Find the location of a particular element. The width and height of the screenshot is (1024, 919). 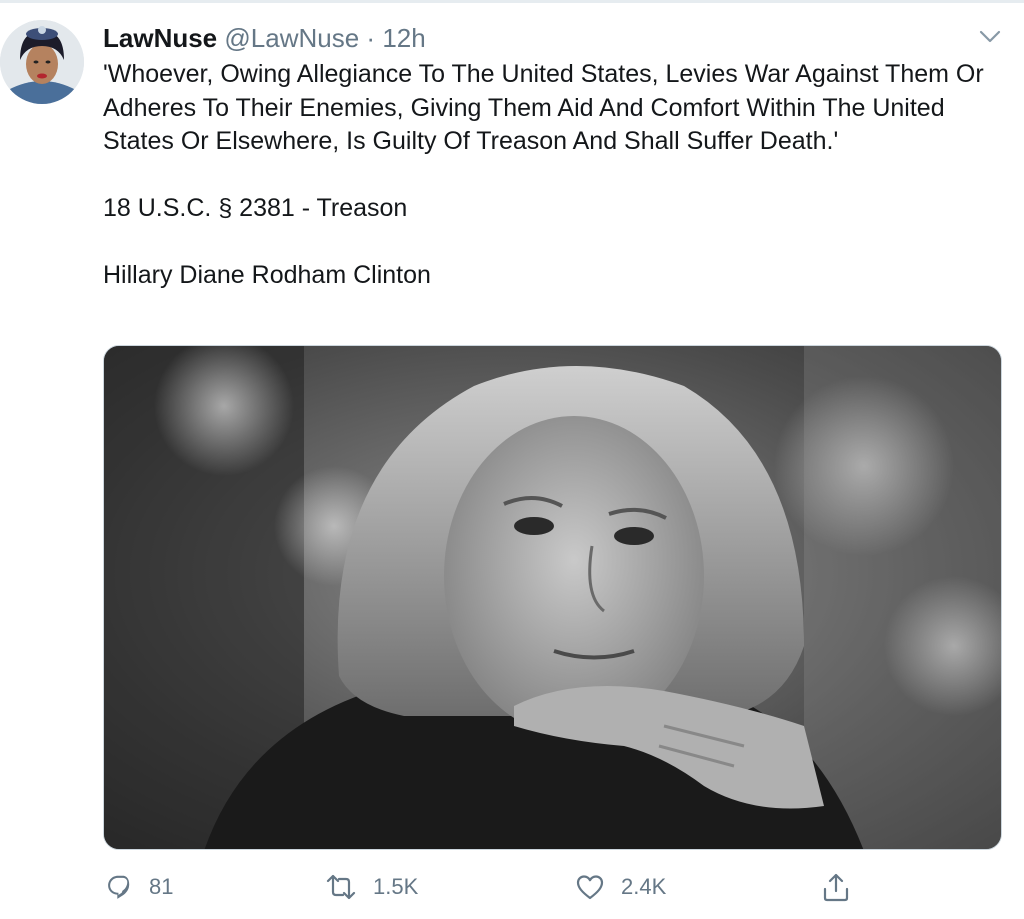

heart-icon is located at coordinates (590, 887).